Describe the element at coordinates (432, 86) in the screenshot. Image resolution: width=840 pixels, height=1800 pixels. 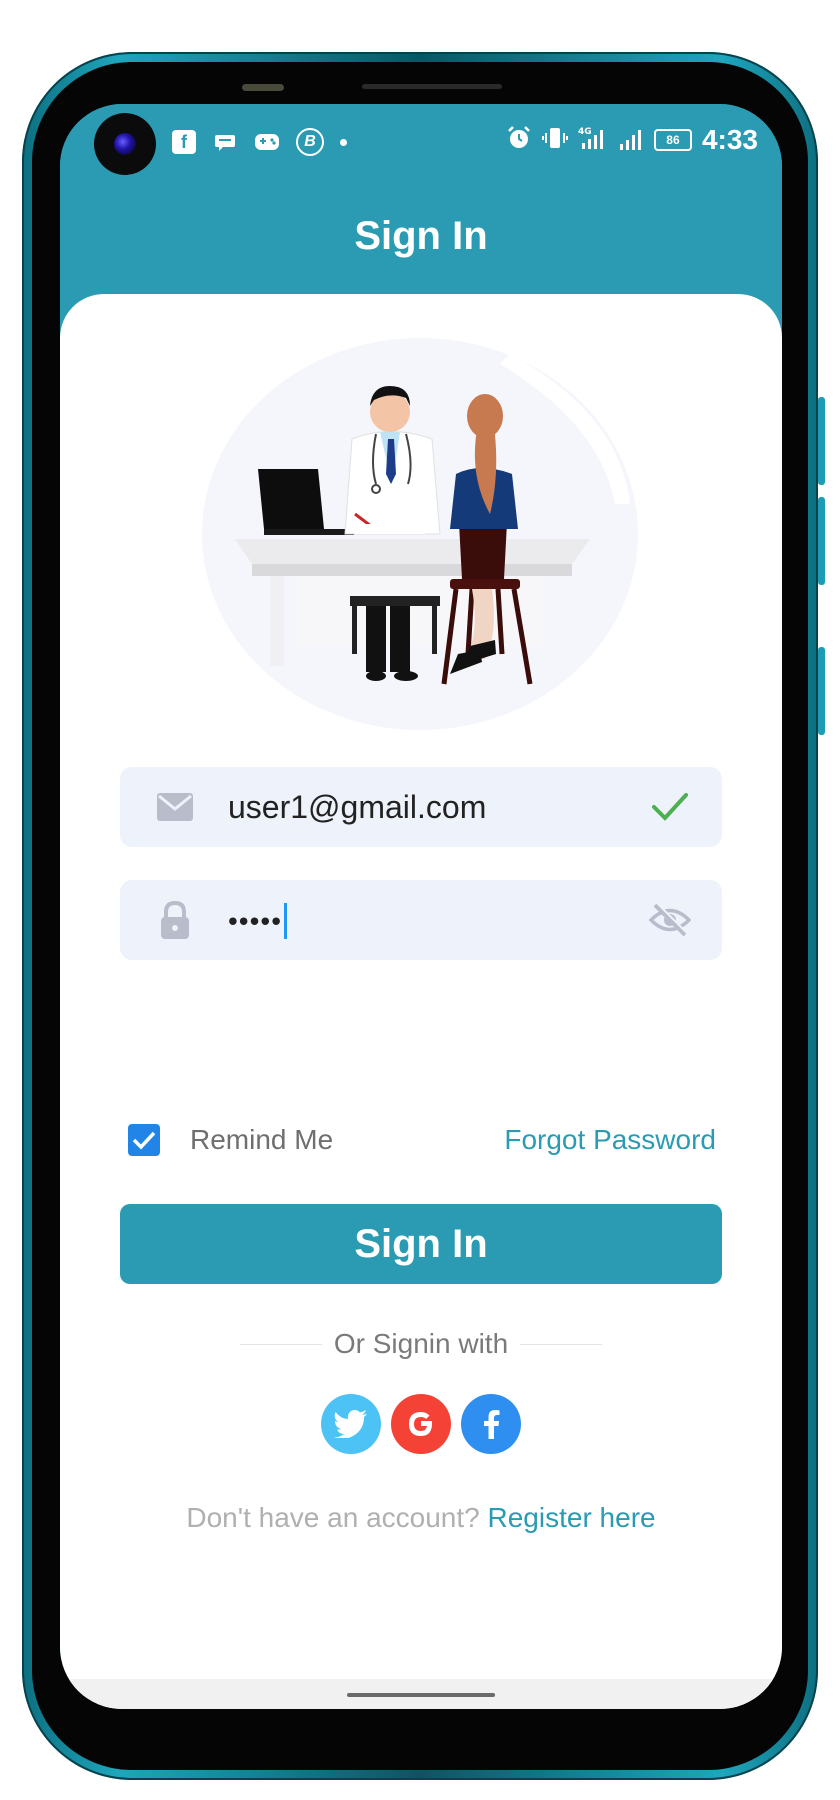
I see `earpiece-speaker` at that location.